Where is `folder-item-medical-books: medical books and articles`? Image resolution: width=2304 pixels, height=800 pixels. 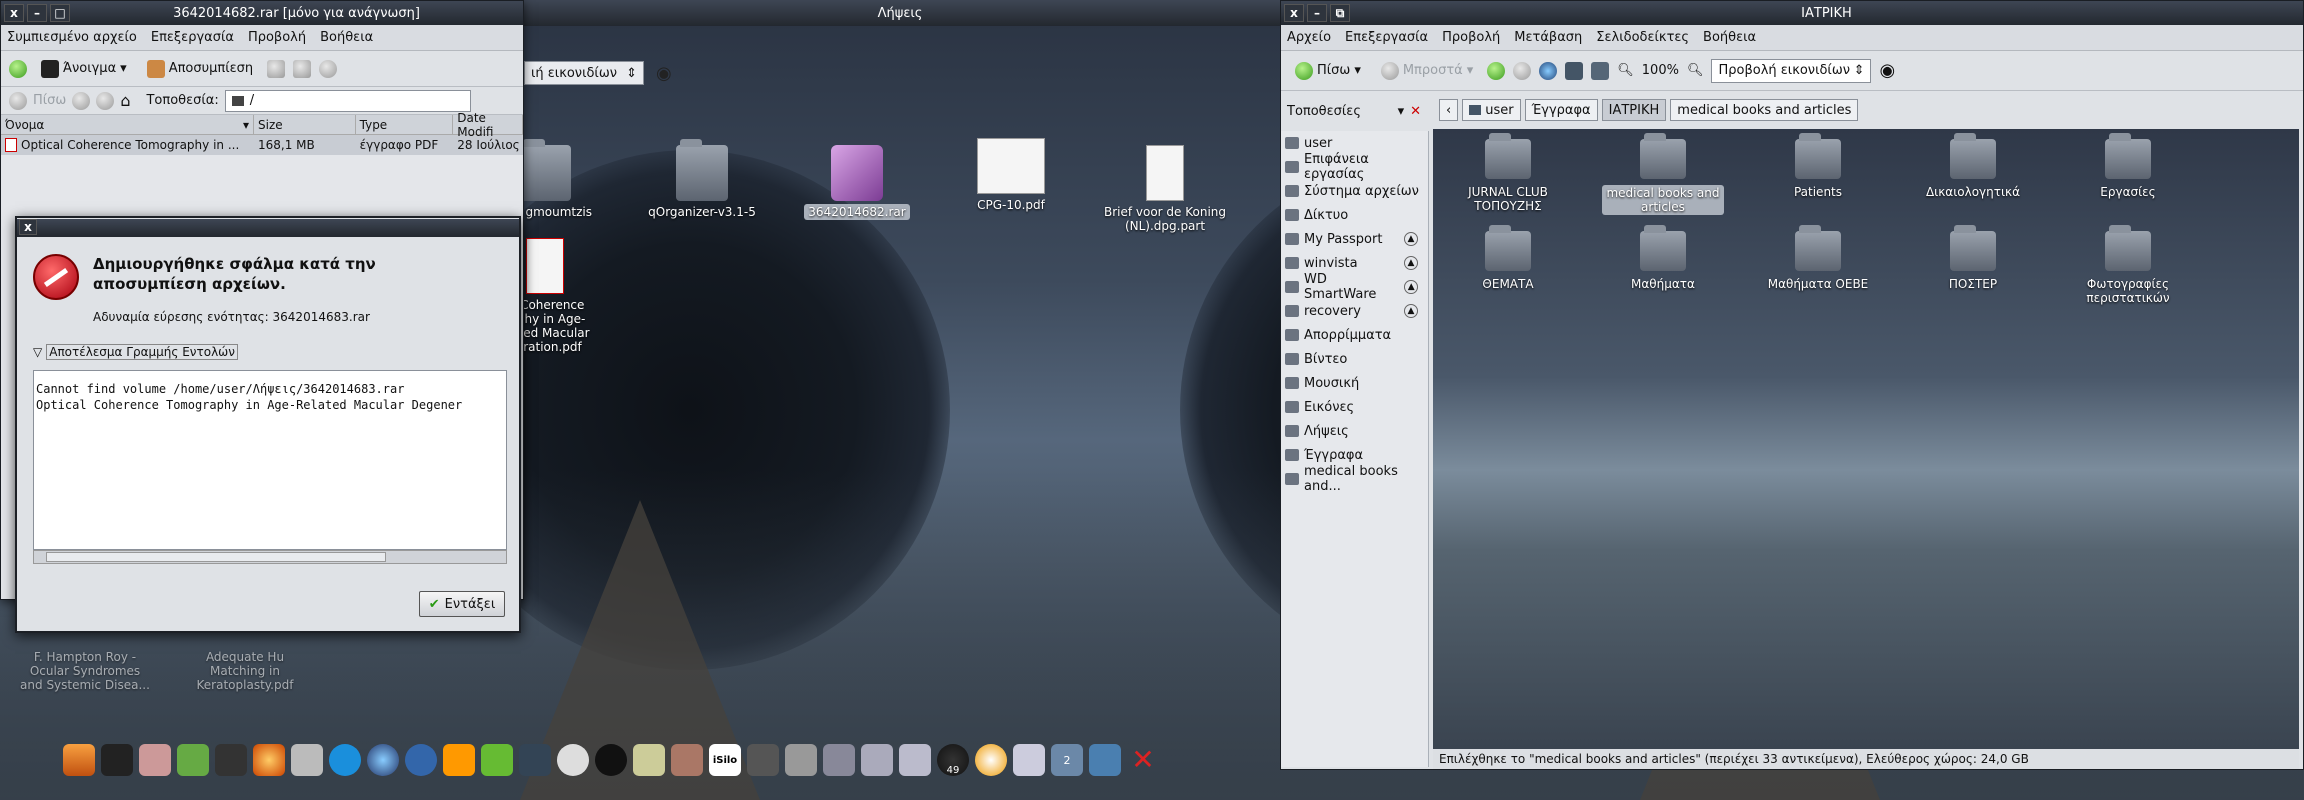
folder-item-medical-books: medical books and articles is located at coordinates (1663, 174).